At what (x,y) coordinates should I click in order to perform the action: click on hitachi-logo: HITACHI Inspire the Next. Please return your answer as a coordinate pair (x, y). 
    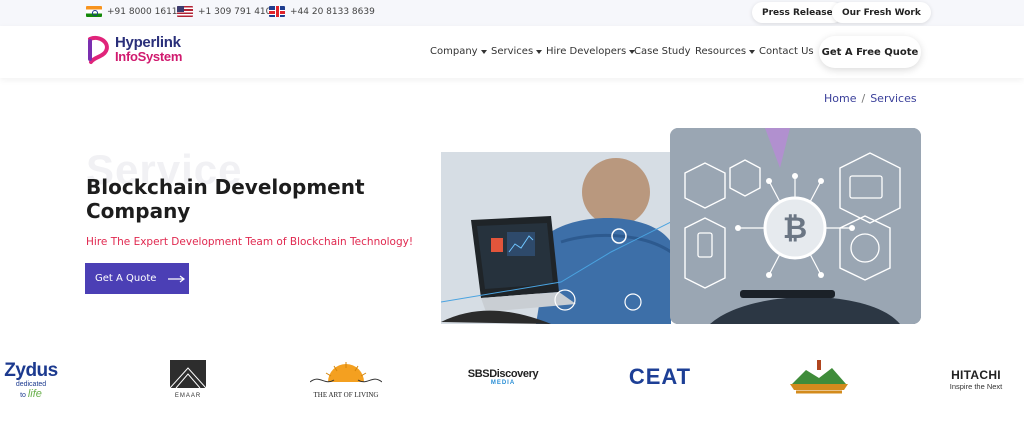
    Looking at the image, I should click on (976, 379).